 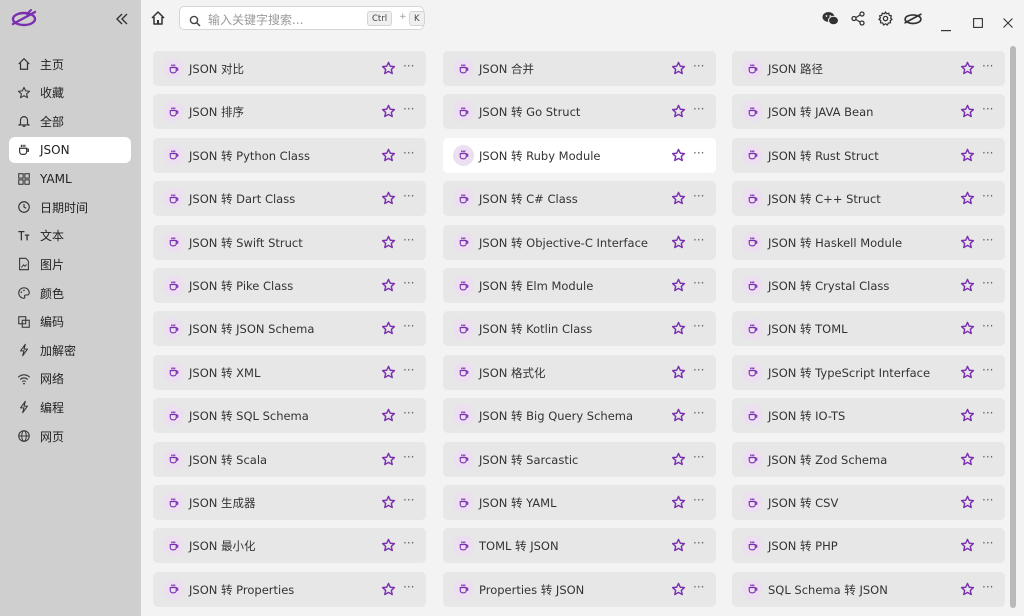 I want to click on app-mini-logo-icon, so click(x=913, y=20).